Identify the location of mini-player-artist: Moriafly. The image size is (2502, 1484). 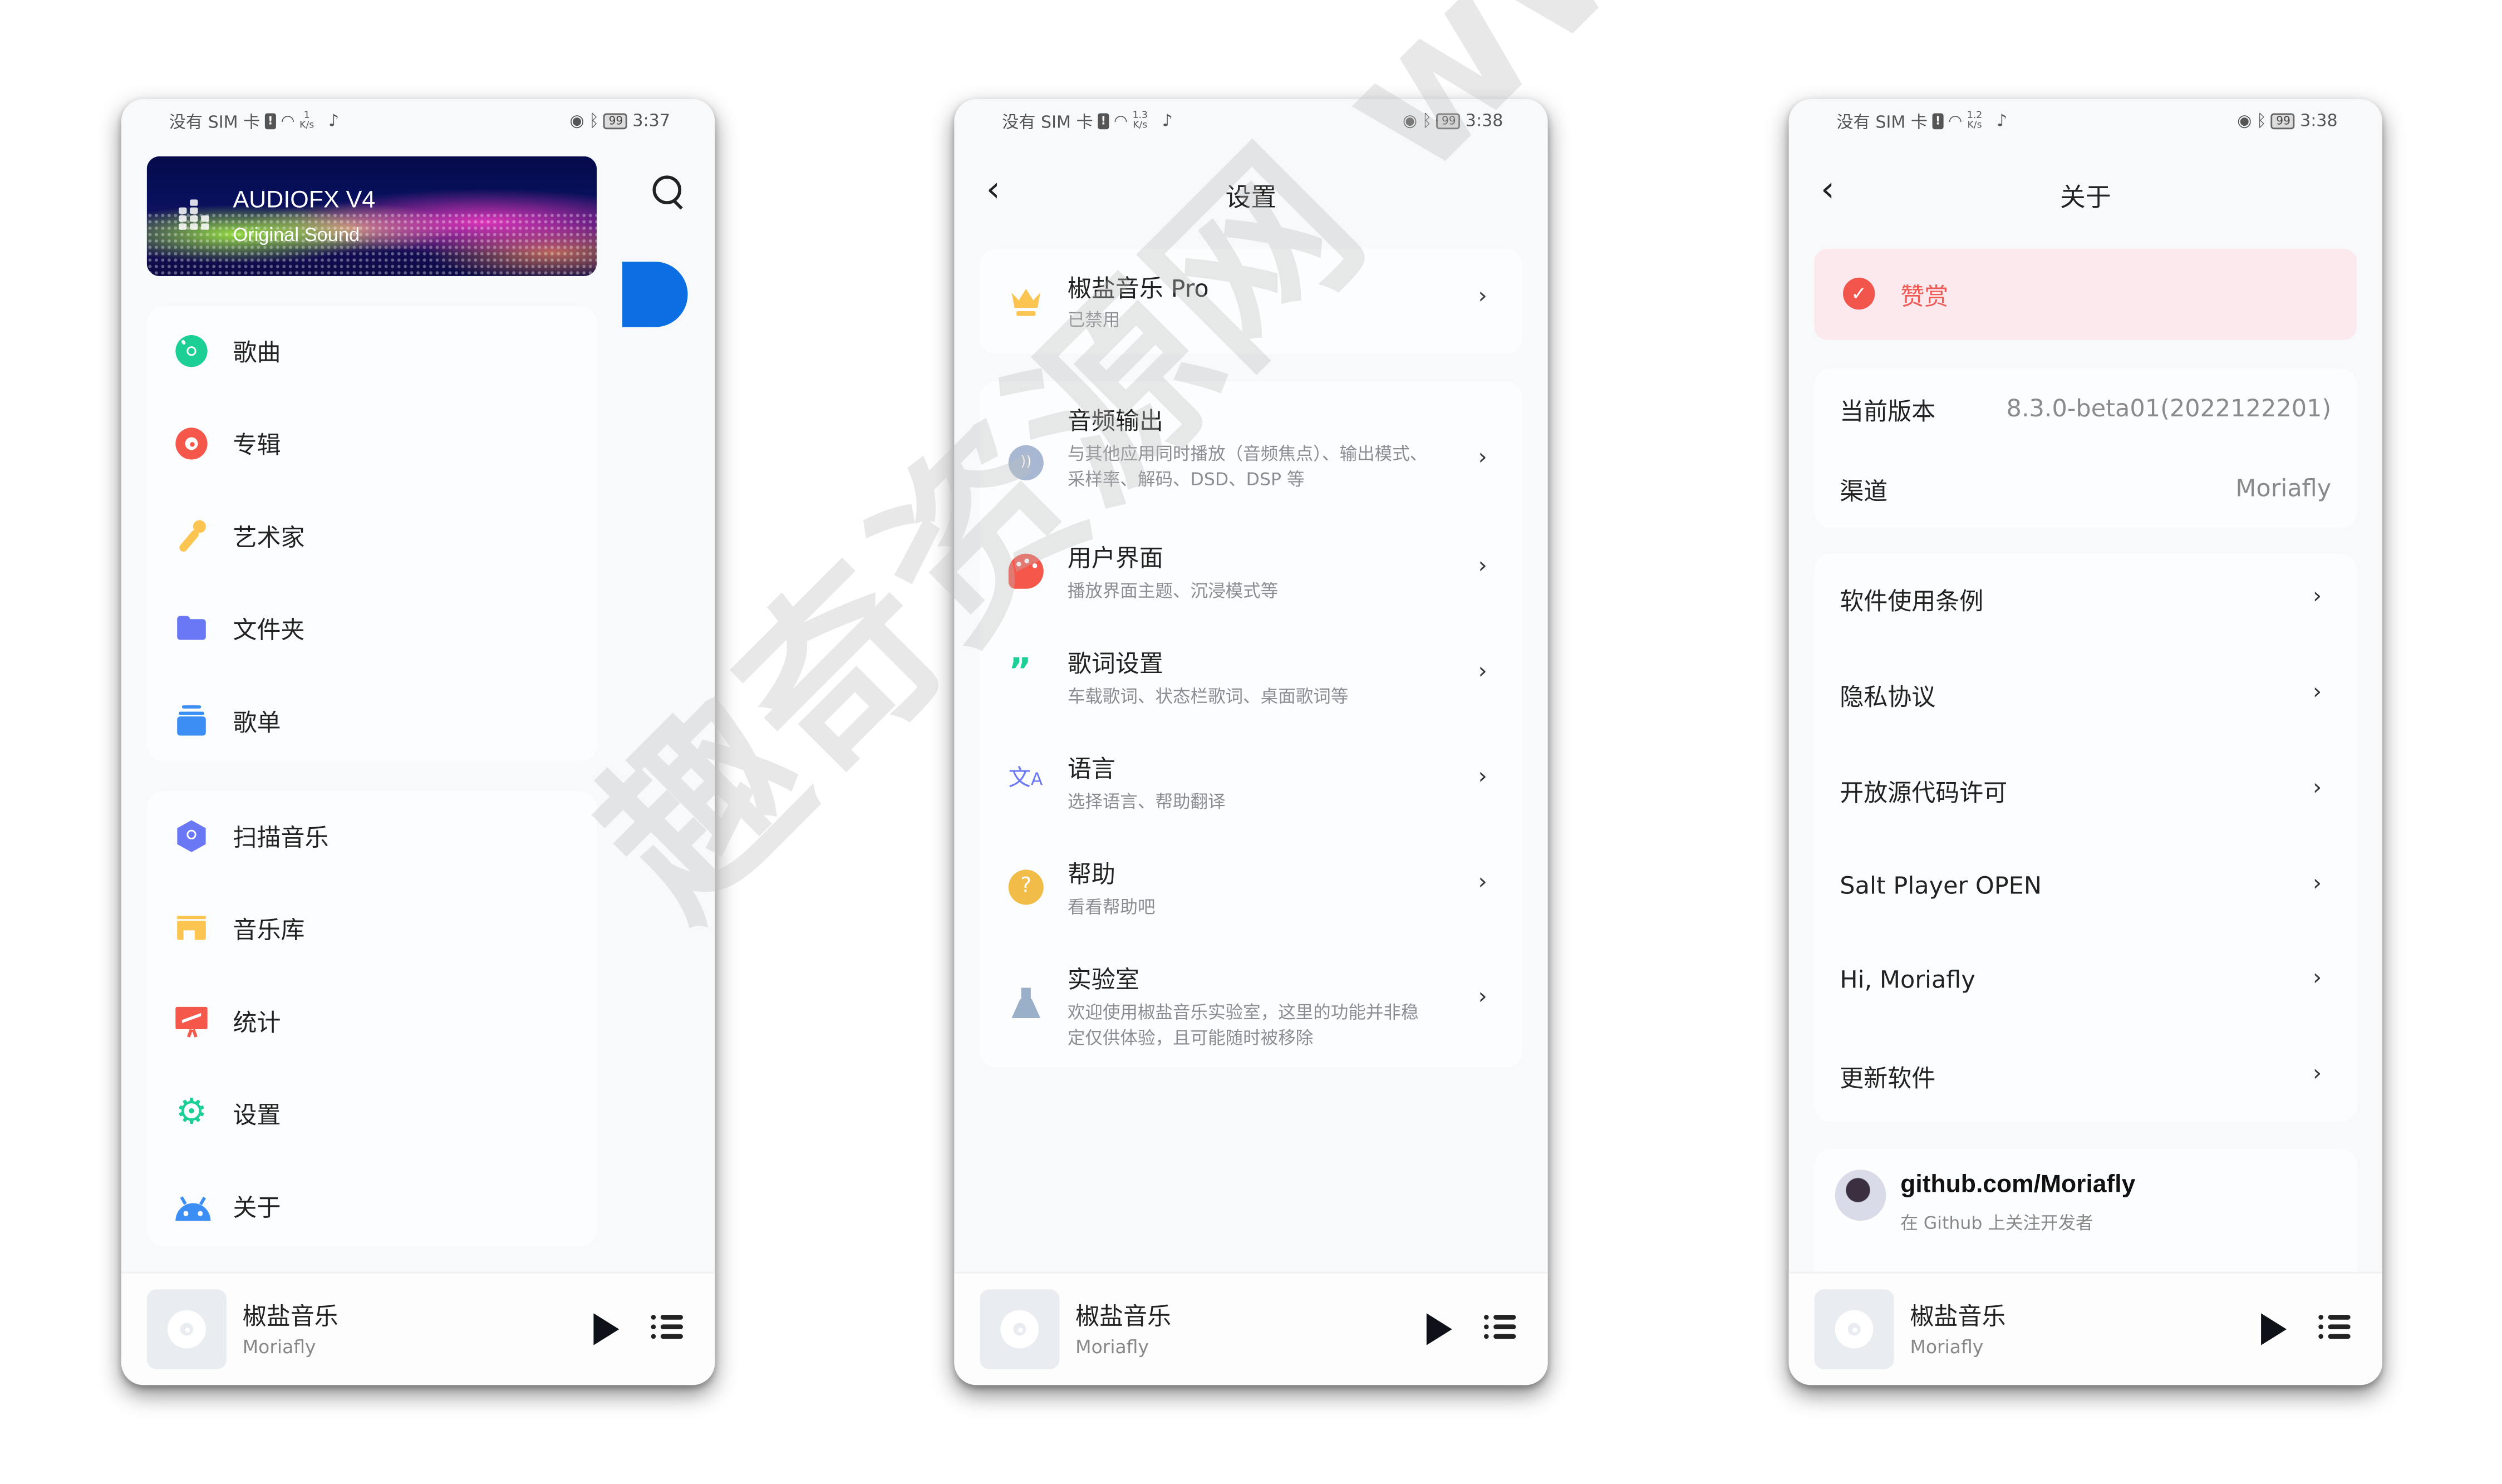
(1112, 1346).